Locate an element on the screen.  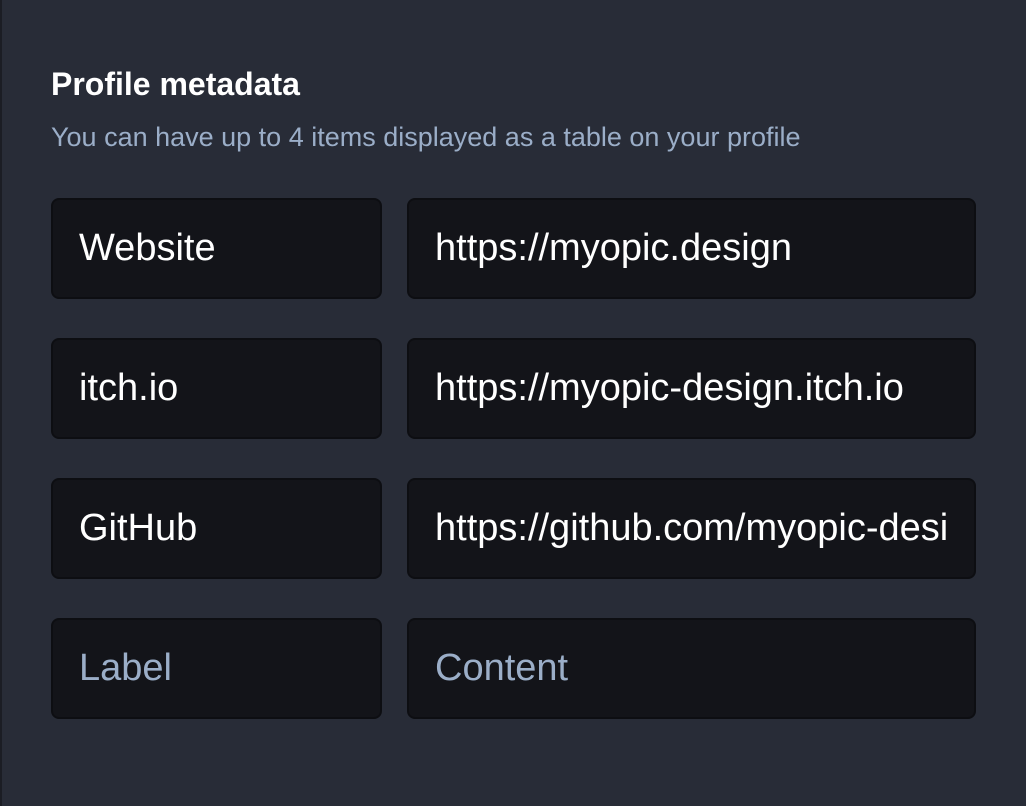
section-title: Profile metadata is located at coordinates (175, 84).